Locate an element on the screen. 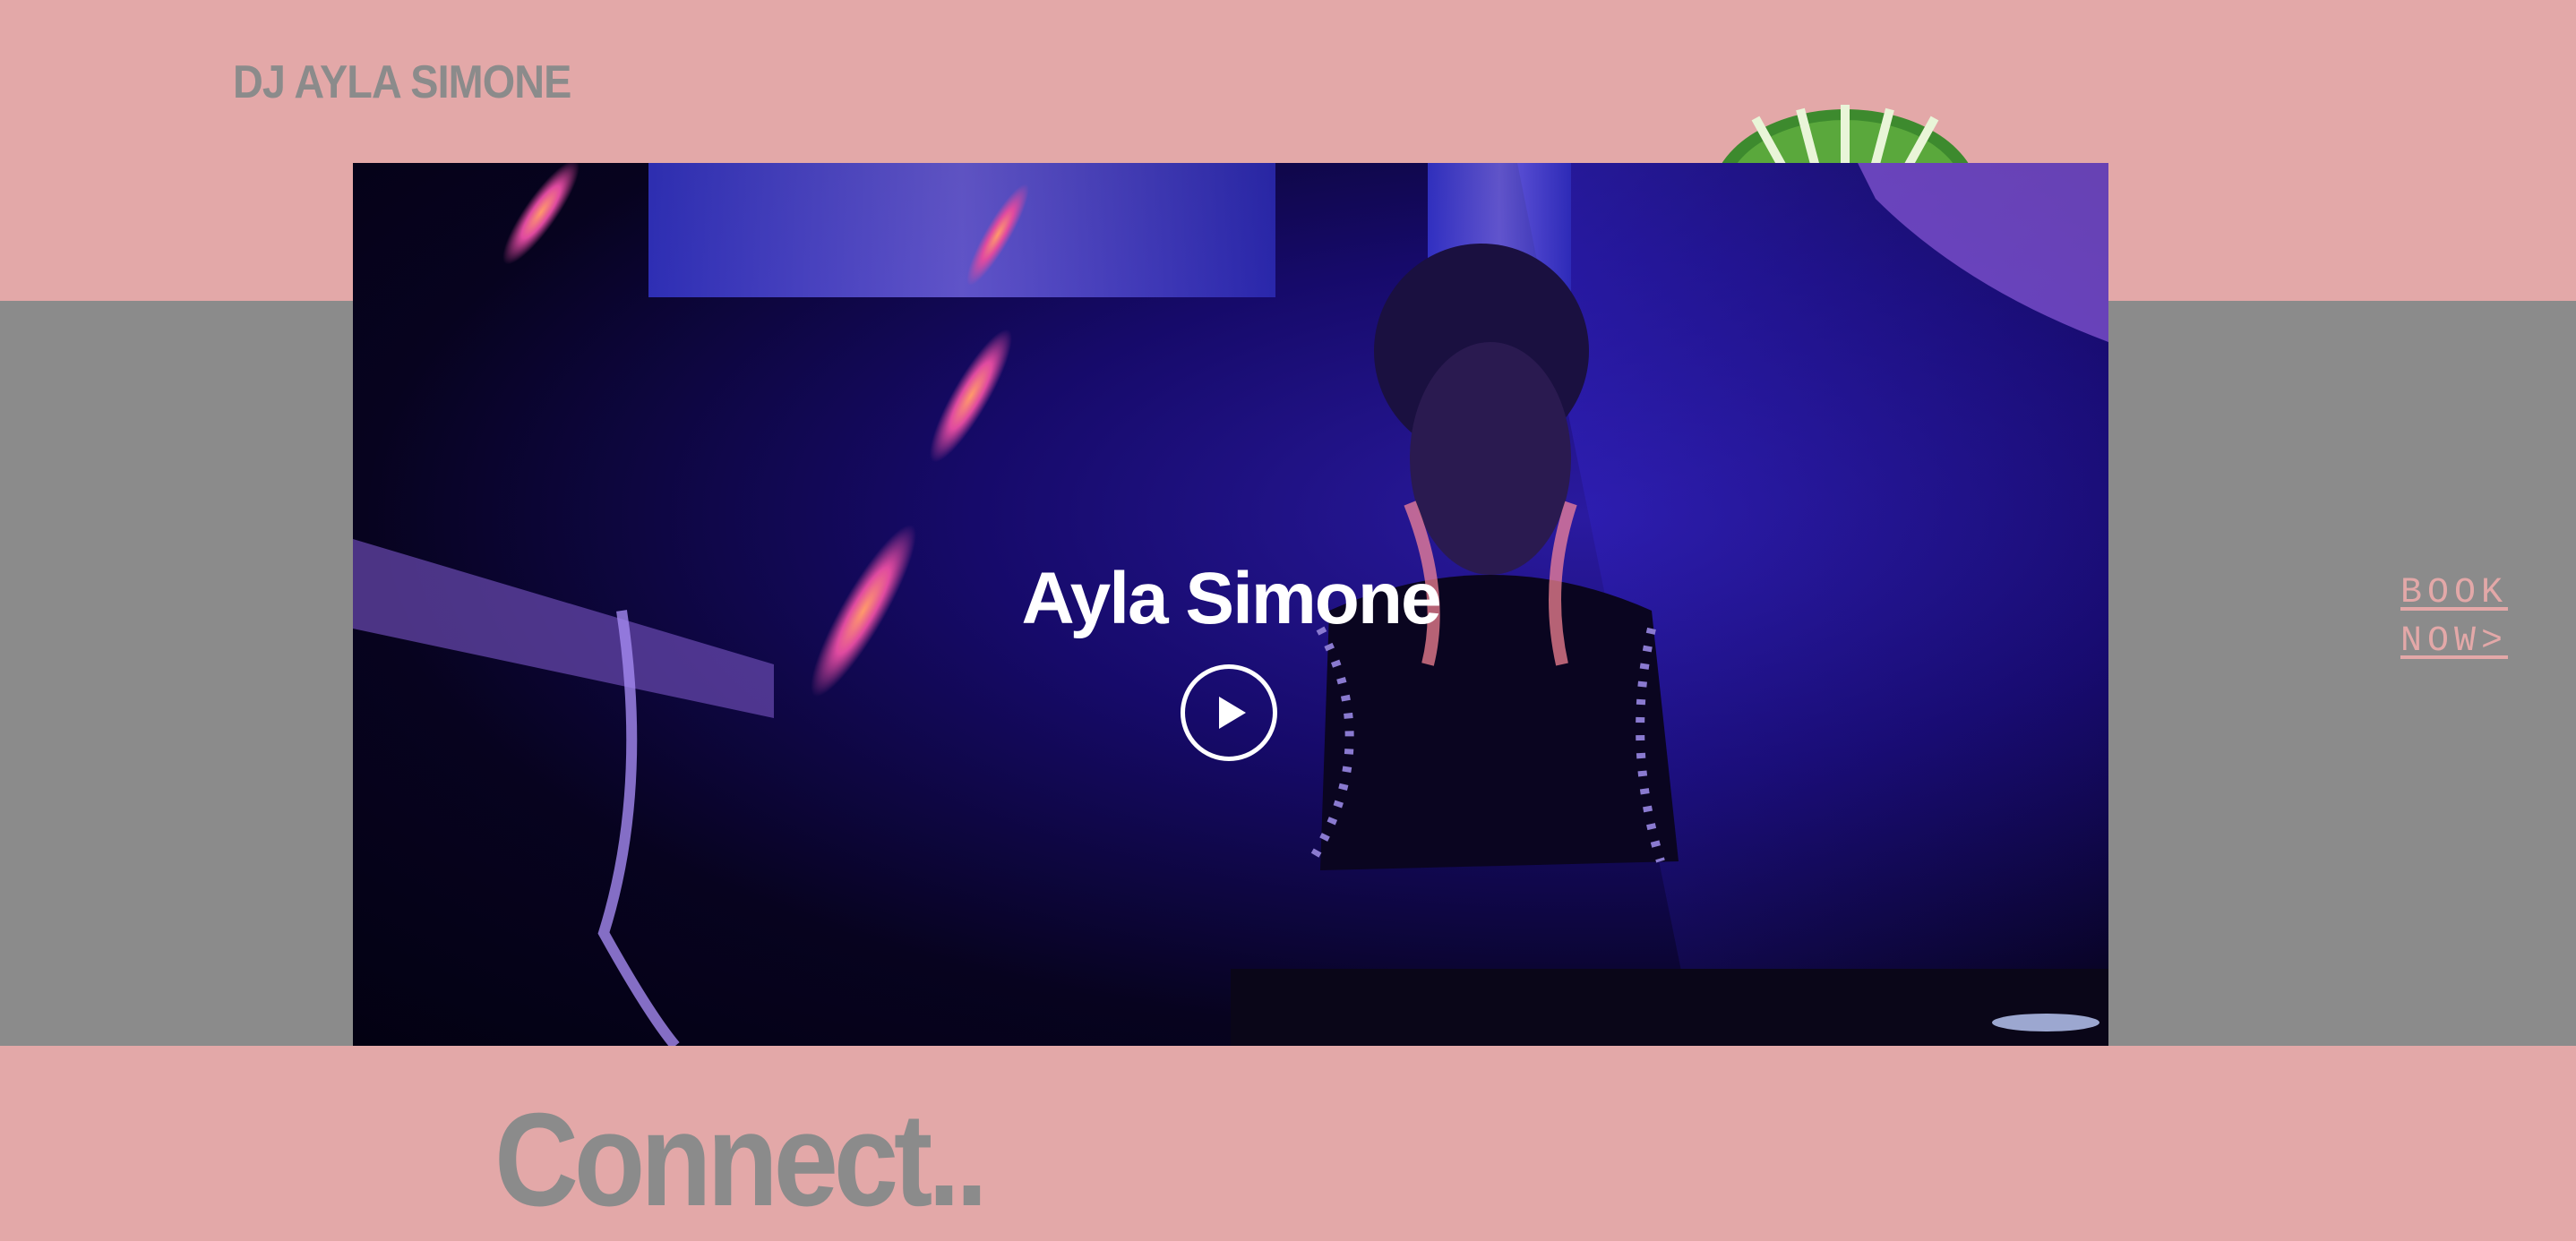 This screenshot has width=2576, height=1241. play-icon is located at coordinates (1232, 713).